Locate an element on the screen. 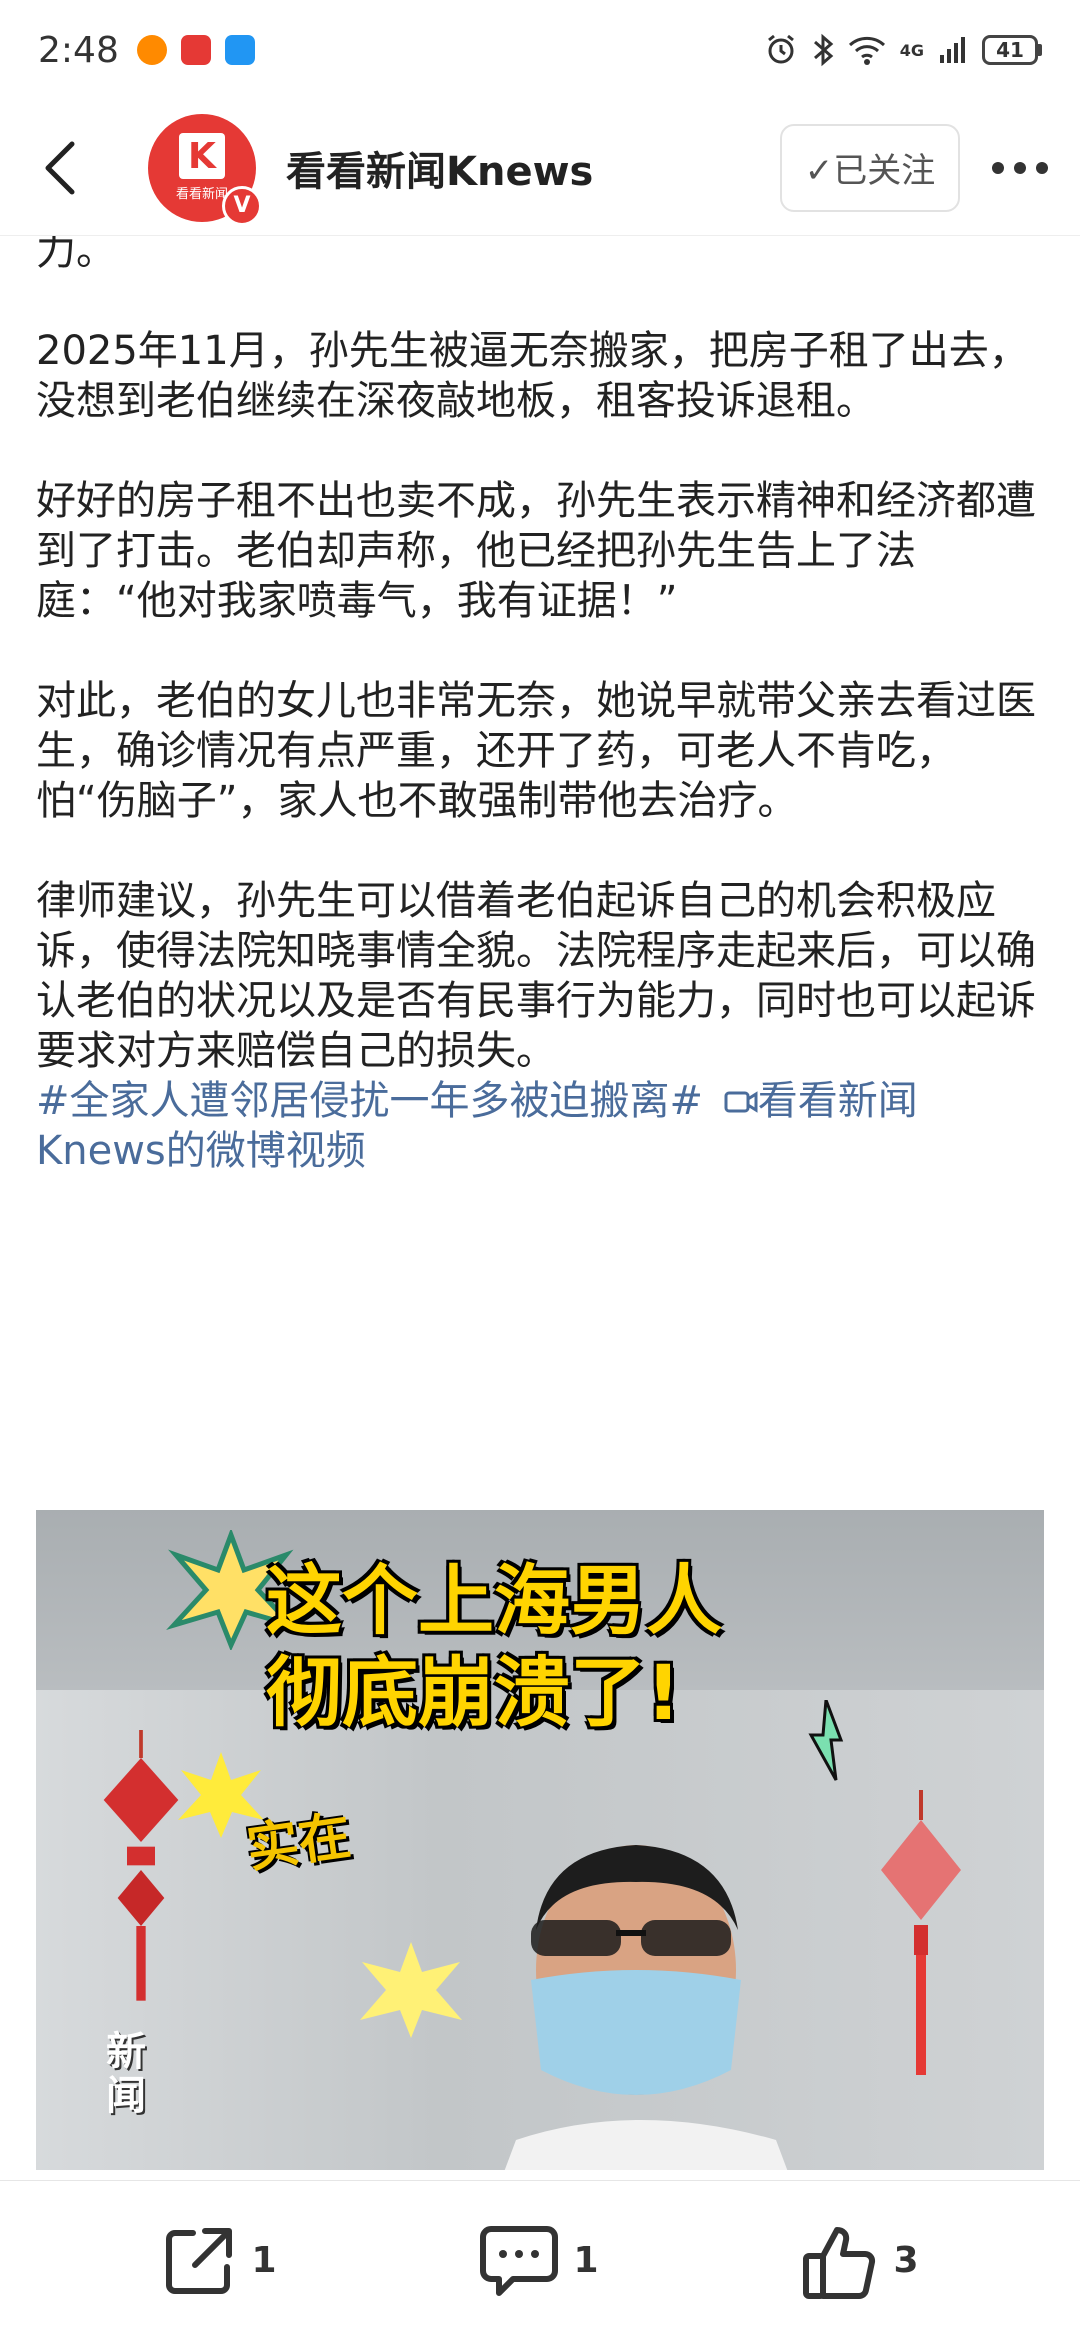  repost-button: 1 is located at coordinates (219, 2261).